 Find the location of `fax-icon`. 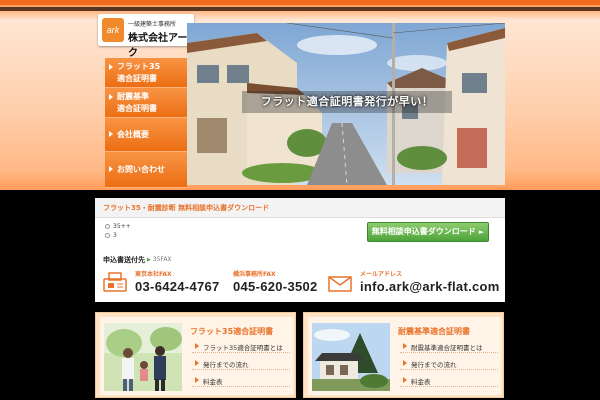

fax-icon is located at coordinates (115, 282).